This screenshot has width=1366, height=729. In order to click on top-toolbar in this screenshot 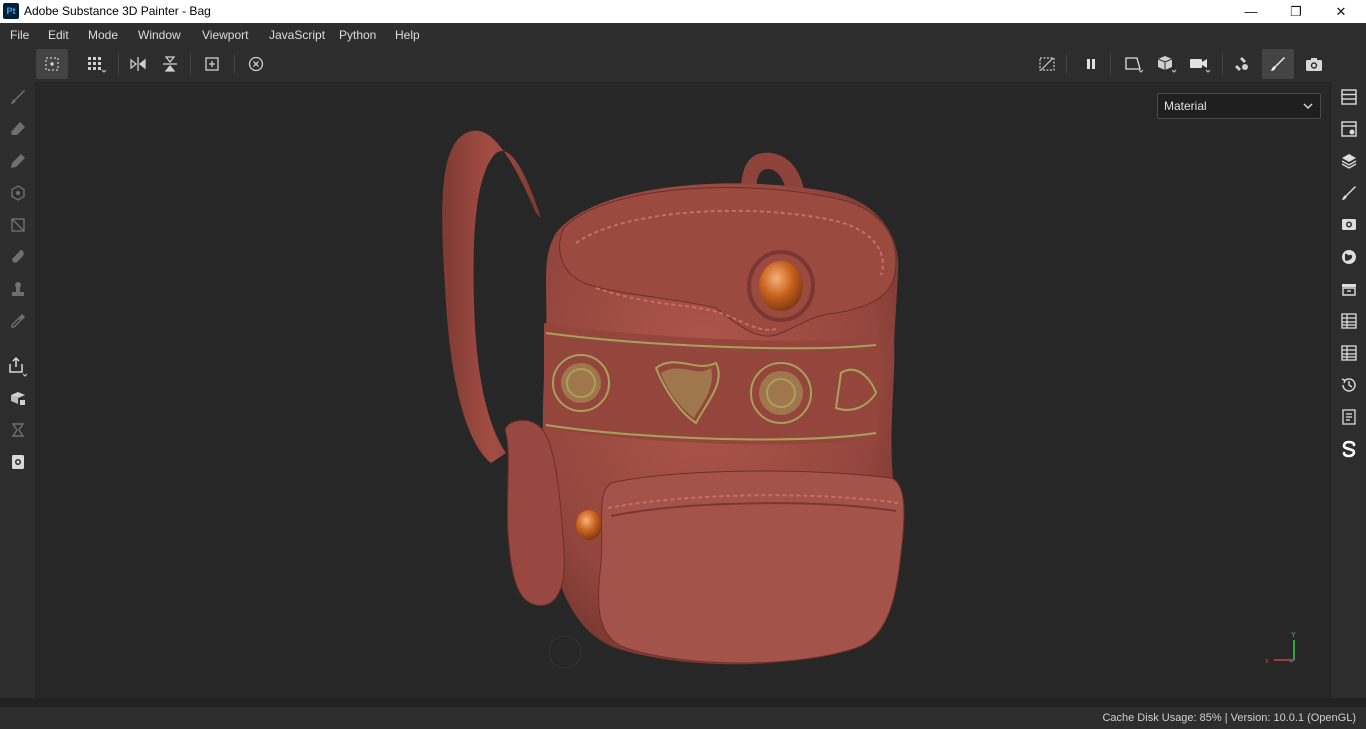, I will do `click(683, 64)`.